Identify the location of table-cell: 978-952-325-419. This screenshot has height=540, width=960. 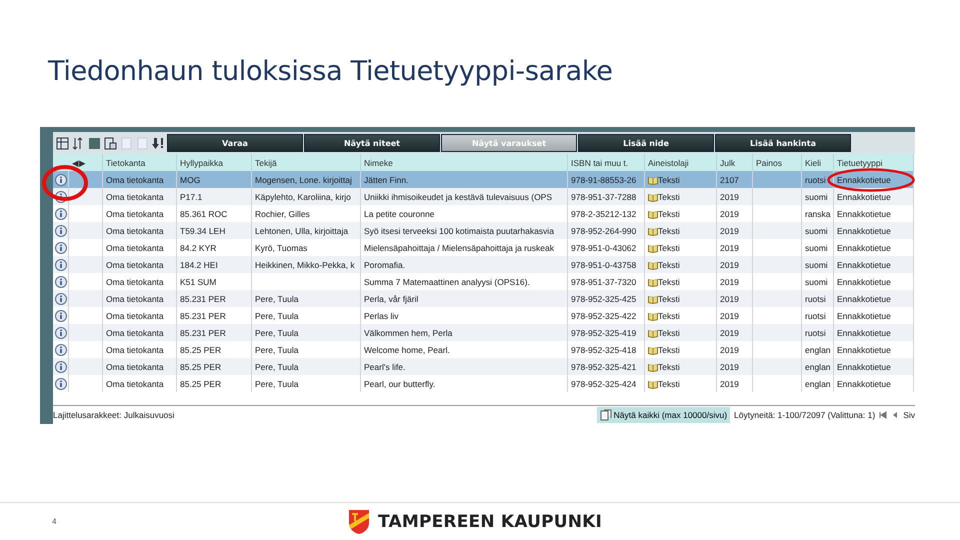
(606, 332).